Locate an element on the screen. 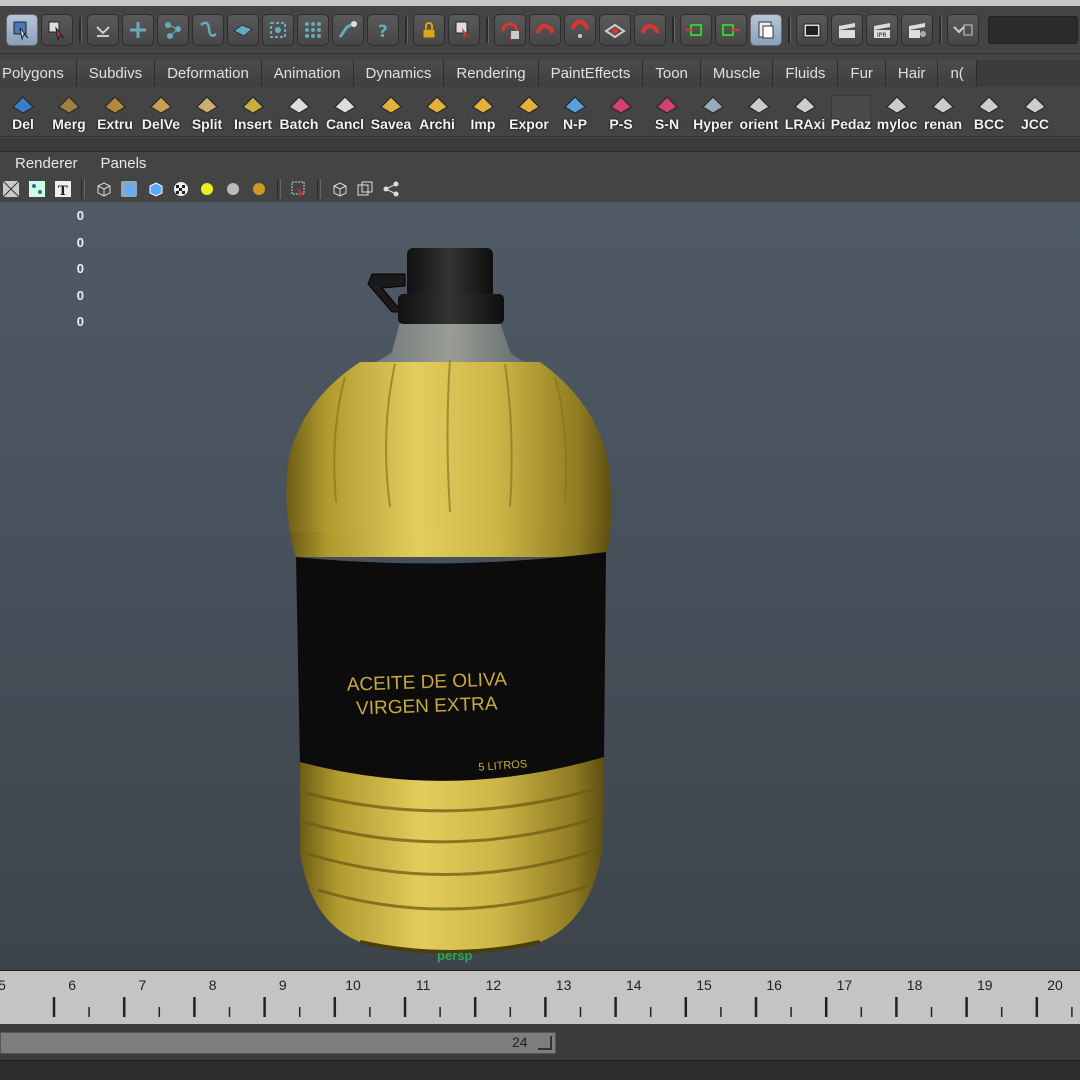  shelf-button-merg: Merg is located at coordinates (69, 113).